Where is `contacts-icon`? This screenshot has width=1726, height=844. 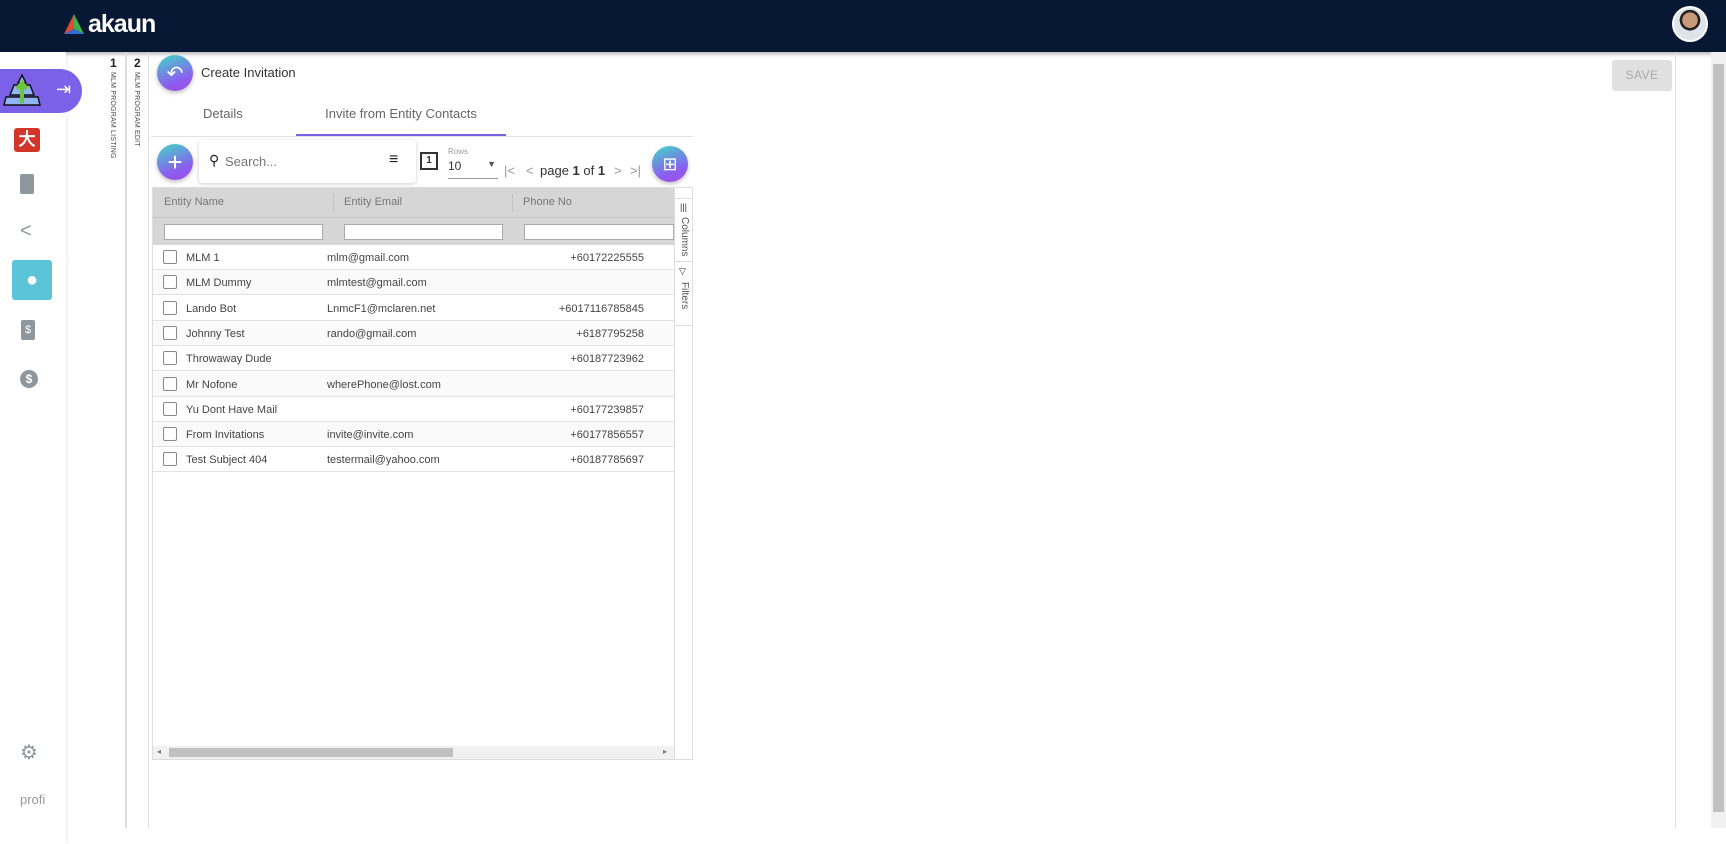
contacts-icon is located at coordinates (27, 184).